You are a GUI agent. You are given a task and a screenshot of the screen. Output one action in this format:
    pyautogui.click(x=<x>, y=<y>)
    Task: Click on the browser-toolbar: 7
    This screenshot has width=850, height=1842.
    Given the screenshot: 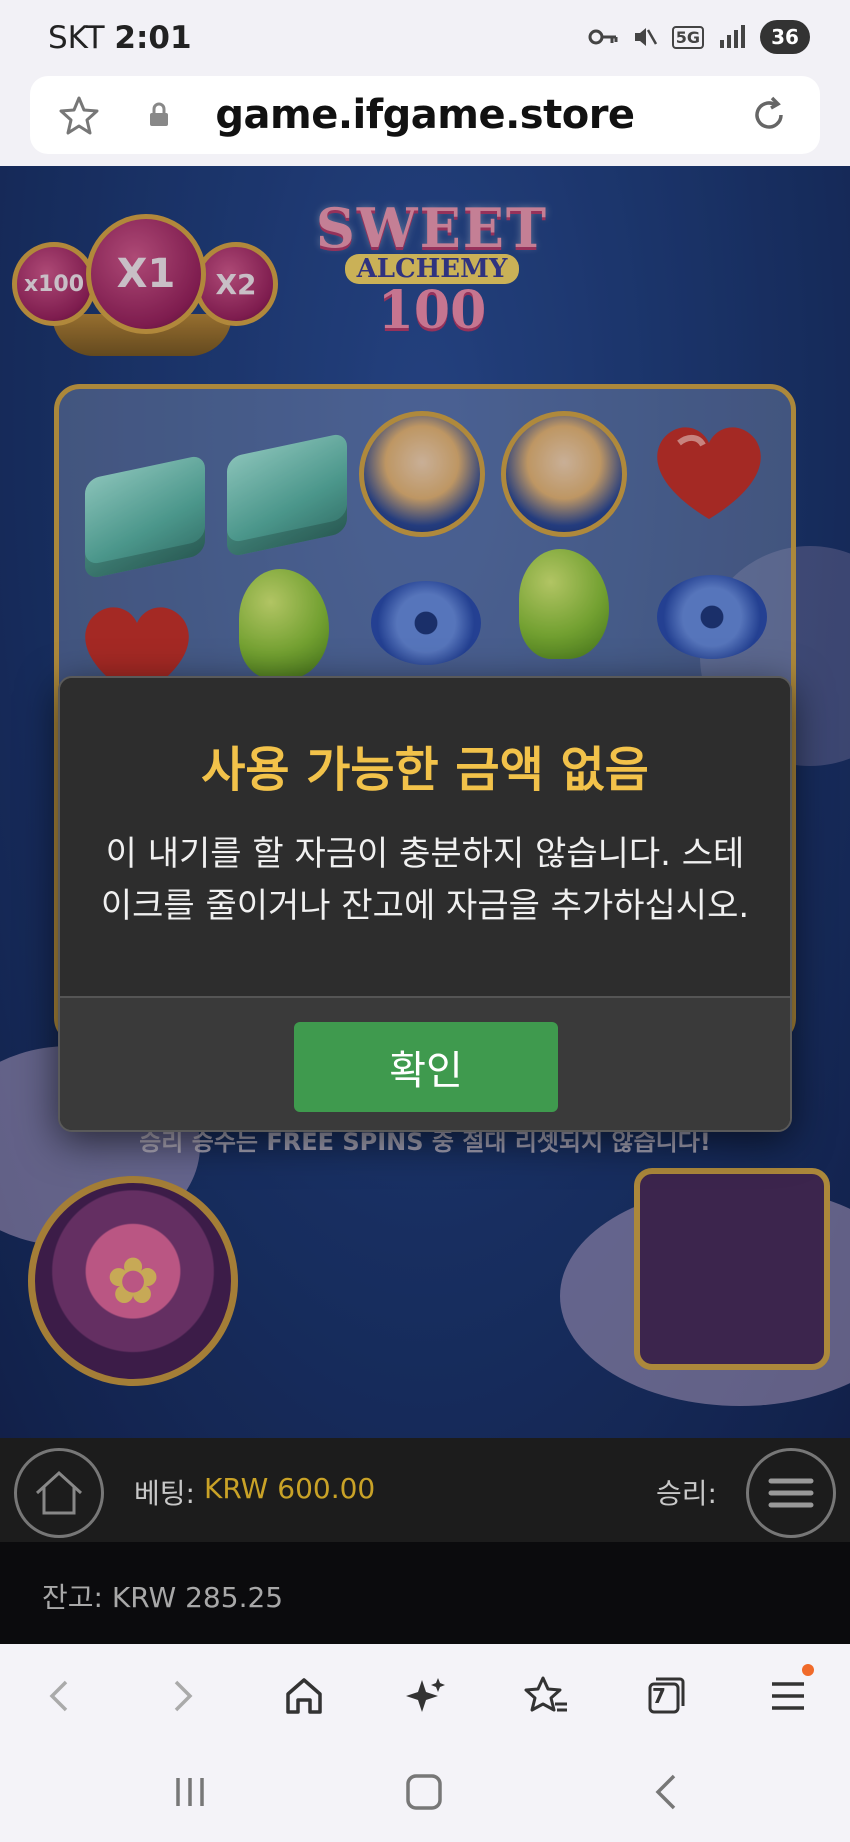 What is the action you would take?
    pyautogui.click(x=425, y=1694)
    